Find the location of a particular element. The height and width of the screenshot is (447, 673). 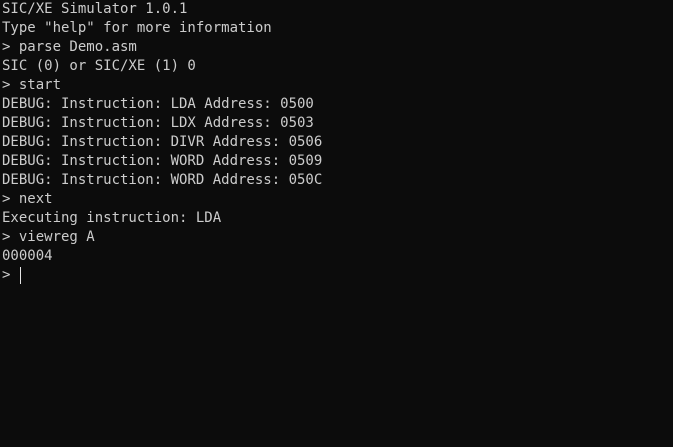

register-value: 000004 is located at coordinates (27, 256).